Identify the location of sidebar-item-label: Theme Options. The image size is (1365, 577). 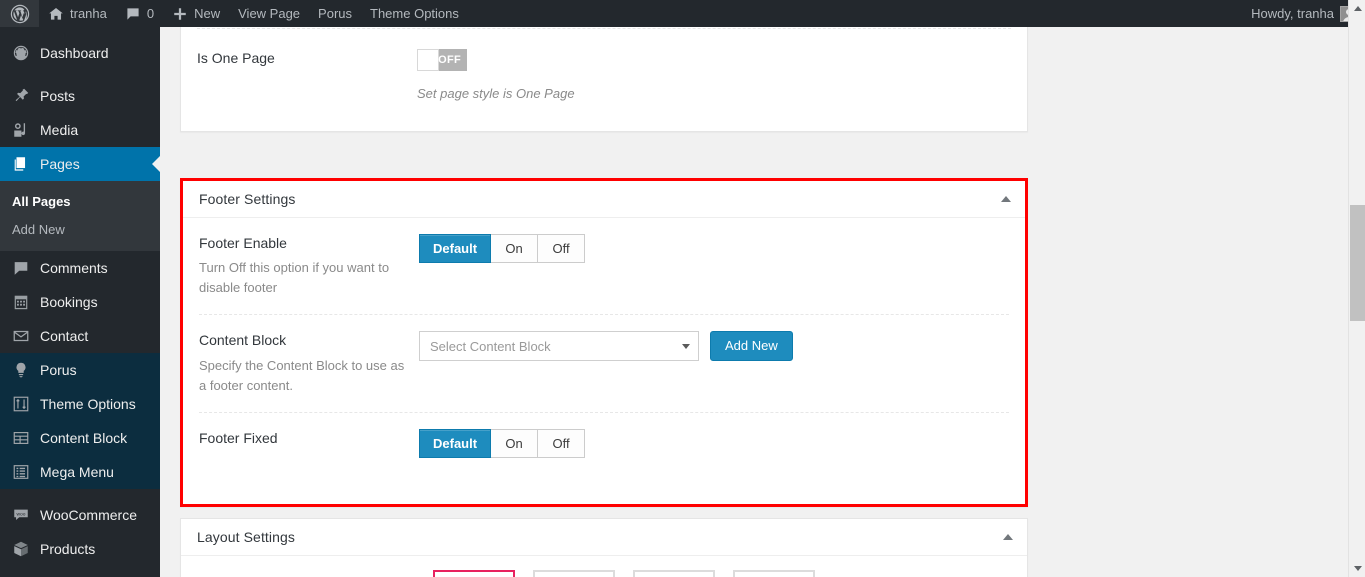
(88, 404).